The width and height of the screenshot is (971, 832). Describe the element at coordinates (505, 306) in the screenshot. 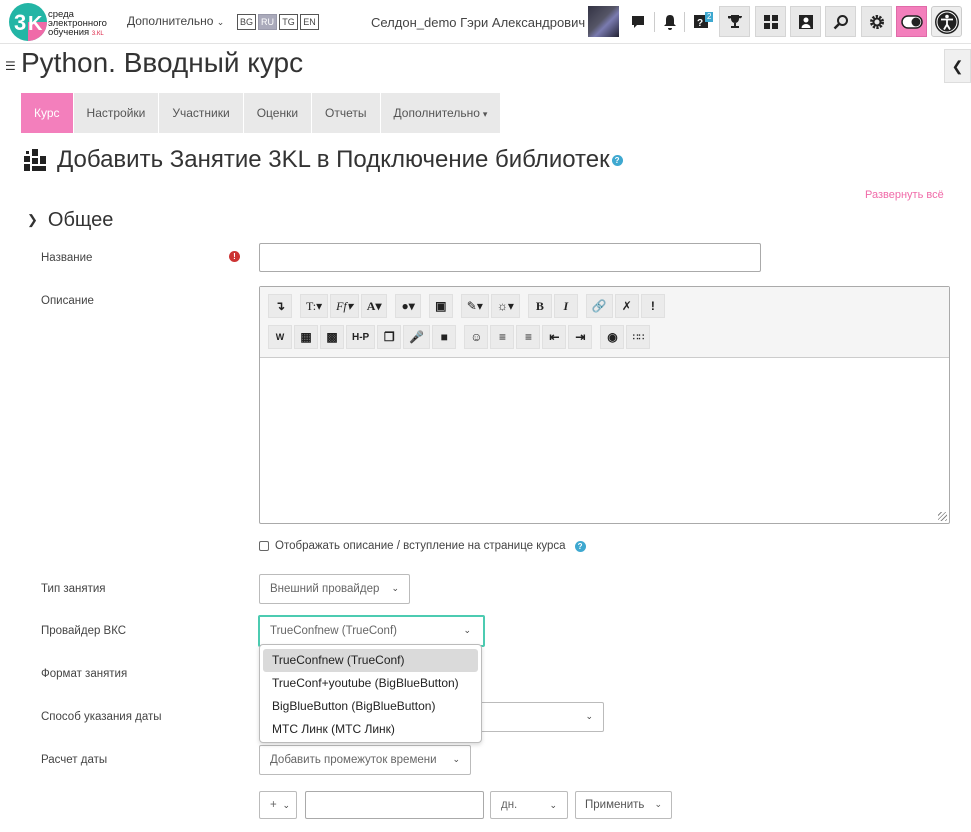

I see `ideas-bulb-icon: ☼▾` at that location.